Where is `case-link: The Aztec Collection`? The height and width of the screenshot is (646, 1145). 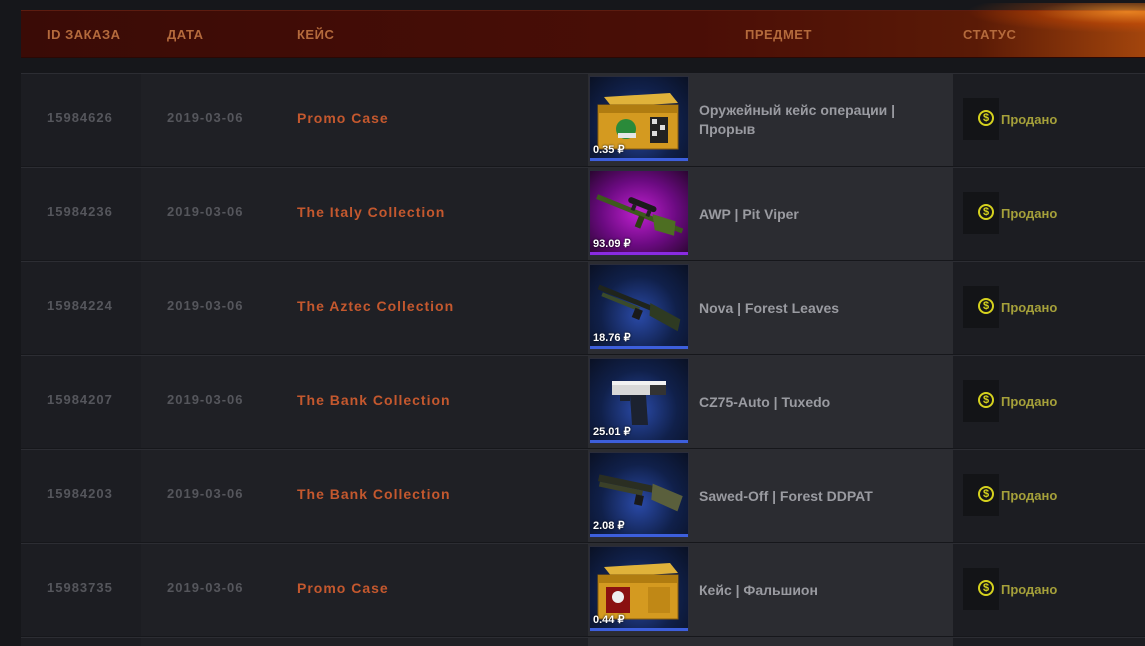
case-link: The Aztec Collection is located at coordinates (375, 306).